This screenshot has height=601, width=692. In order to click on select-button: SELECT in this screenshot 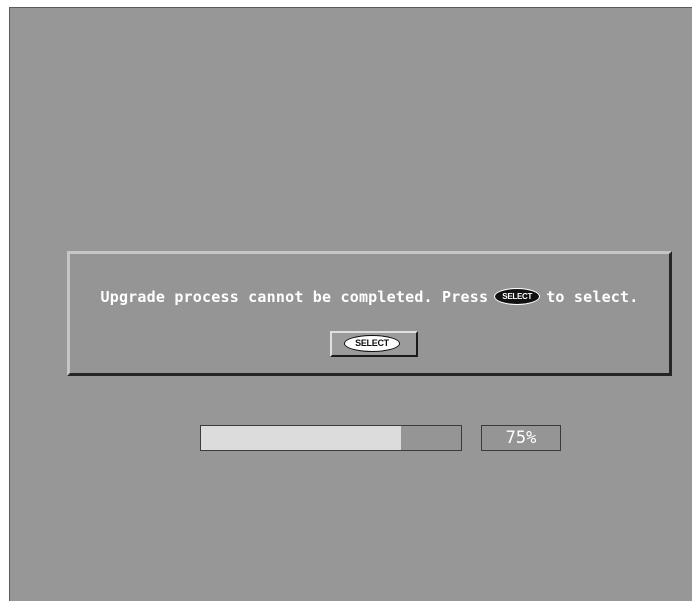, I will do `click(374, 344)`.